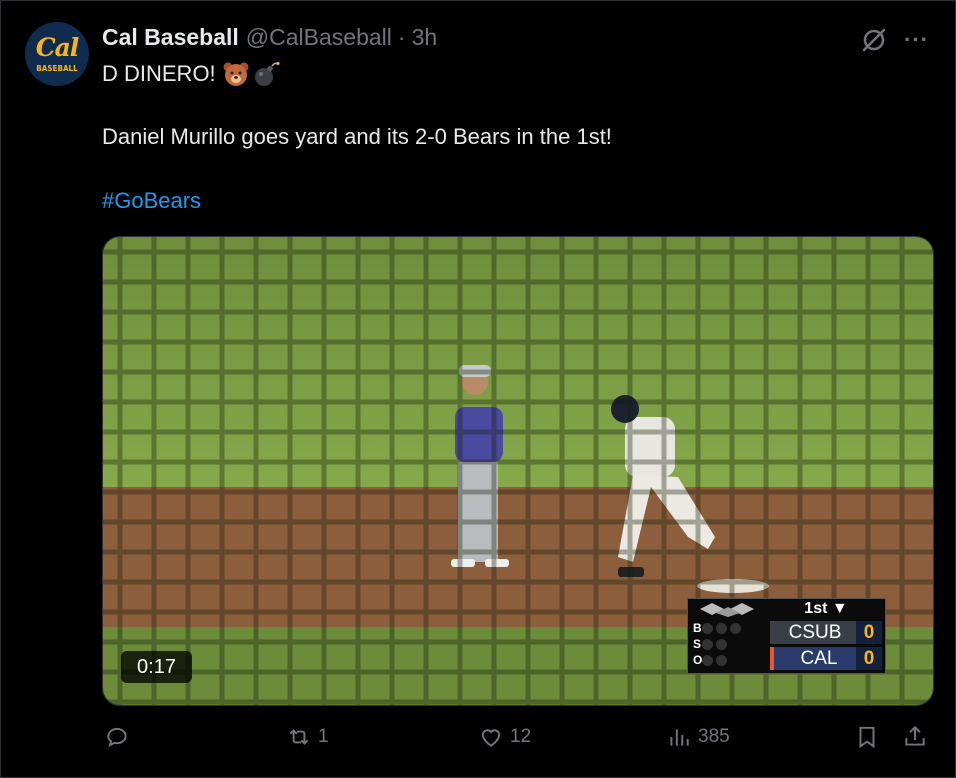 The height and width of the screenshot is (778, 956). I want to click on tweet-header: Cal Baseball @CalBaseball · 3h, so click(269, 37).